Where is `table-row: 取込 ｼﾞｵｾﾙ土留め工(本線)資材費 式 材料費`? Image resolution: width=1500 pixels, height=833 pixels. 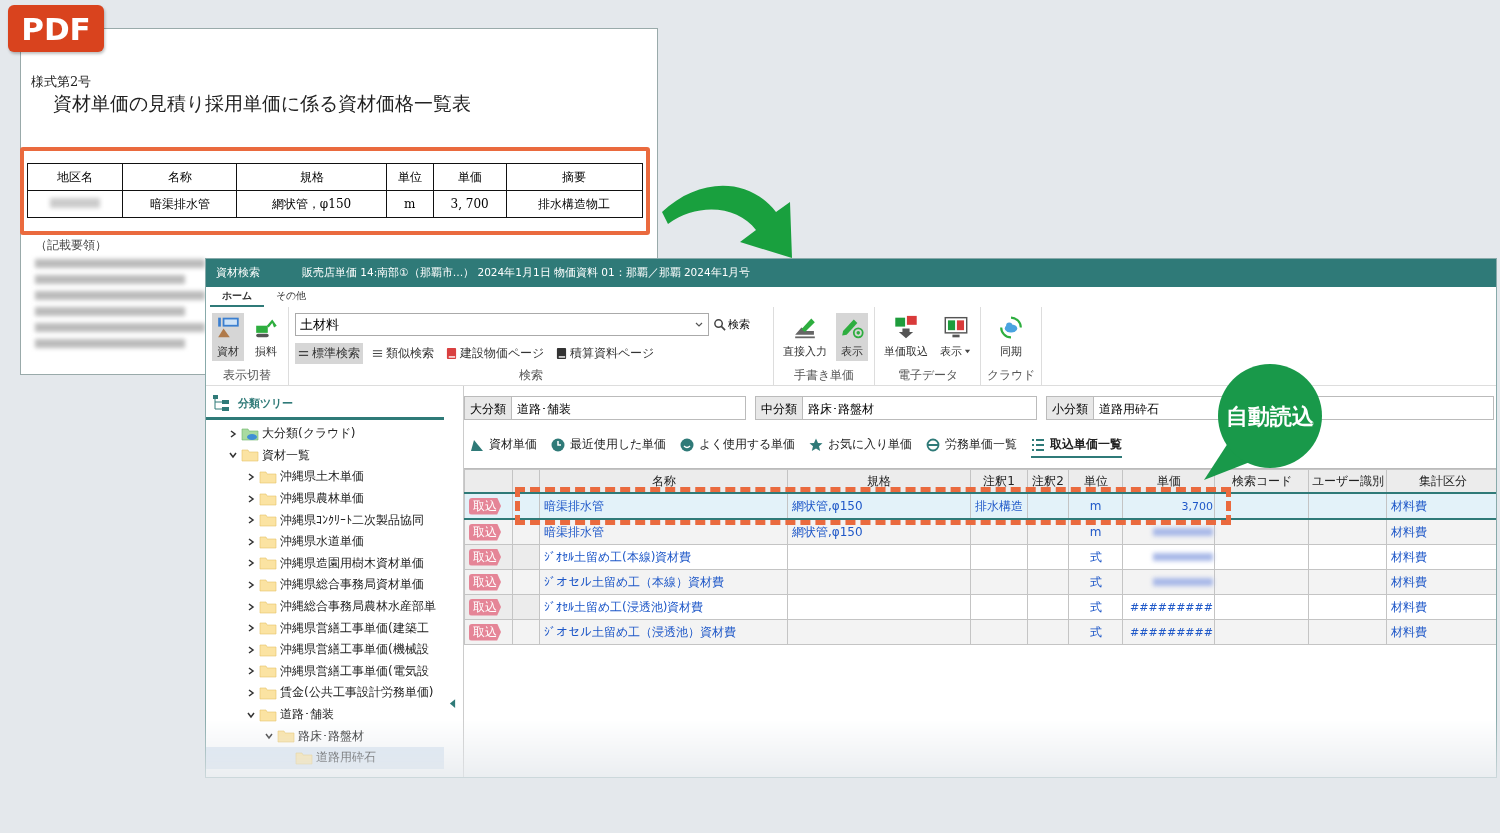 table-row: 取込 ｼﾞｵｾﾙ土留め工(本線)資材費 式 材料費 is located at coordinates (980, 557).